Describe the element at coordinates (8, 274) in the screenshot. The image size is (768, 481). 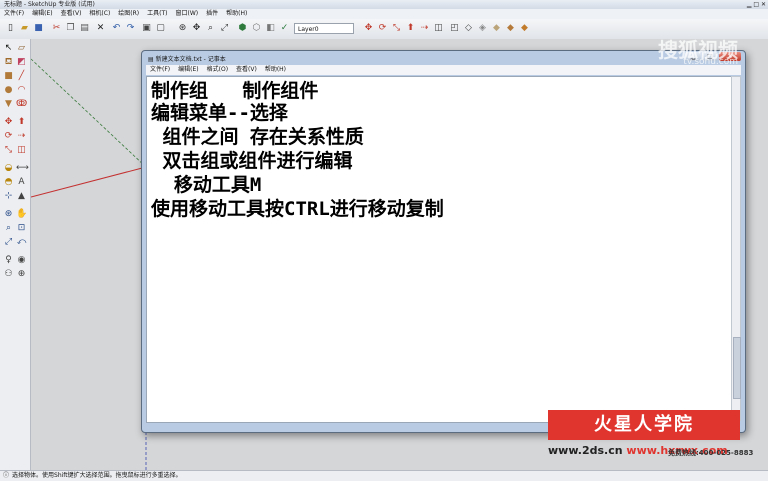
I see `walk-tool-icon: ⚇` at that location.